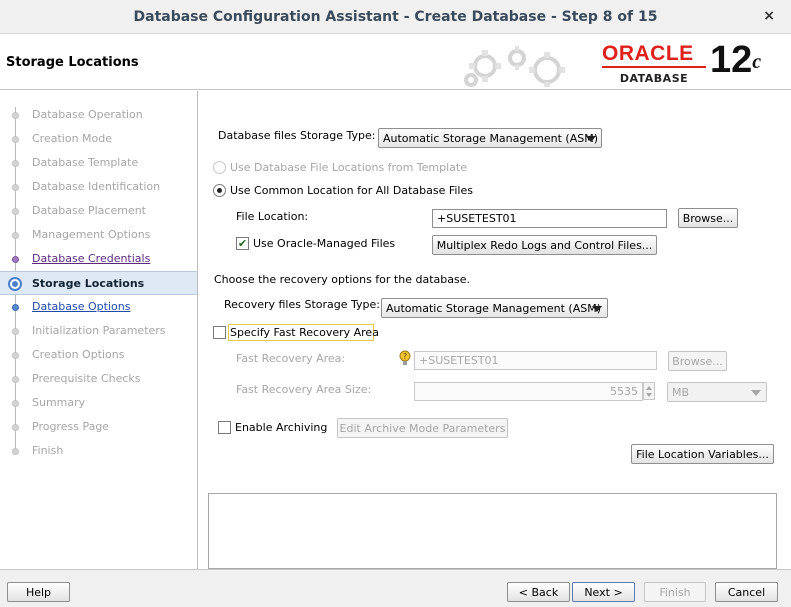 Image resolution: width=791 pixels, height=607 pixels. Describe the element at coordinates (71, 426) in the screenshot. I see `step-label: Progress Page` at that location.